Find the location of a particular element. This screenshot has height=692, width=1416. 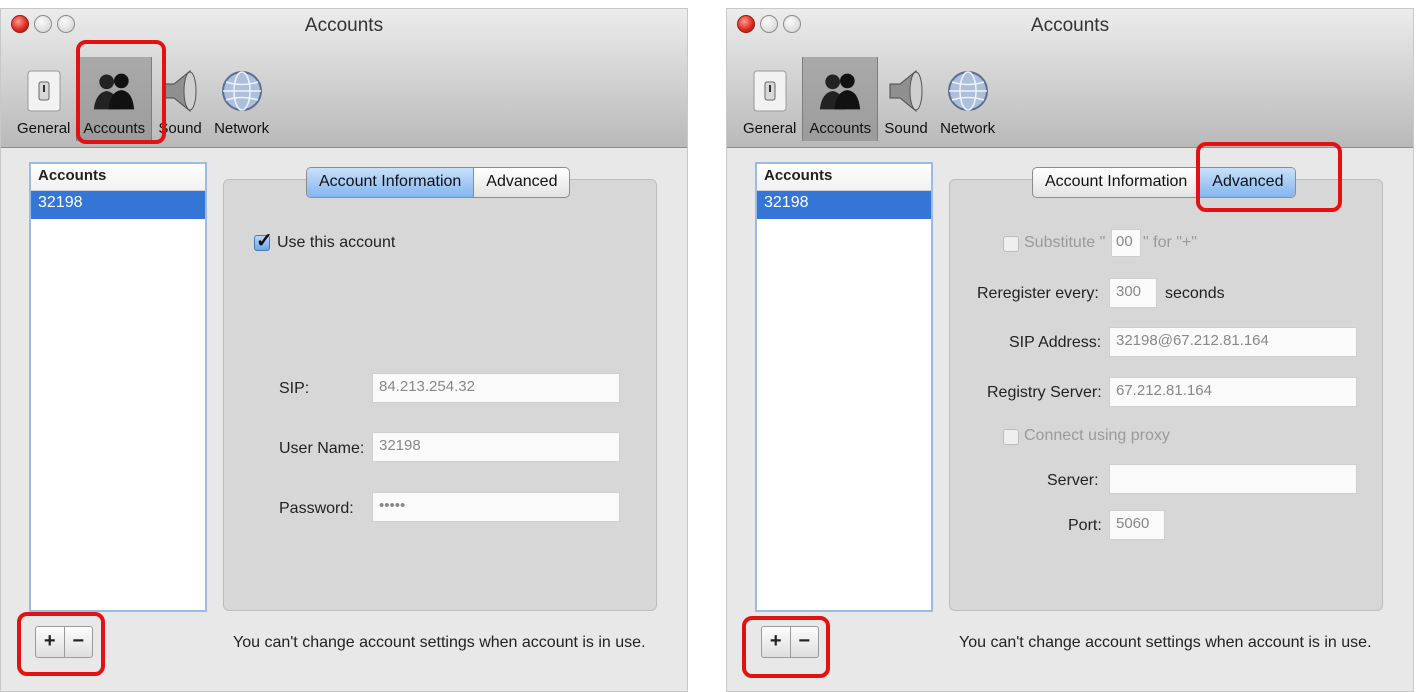

server-label: Server: is located at coordinates (1073, 480).